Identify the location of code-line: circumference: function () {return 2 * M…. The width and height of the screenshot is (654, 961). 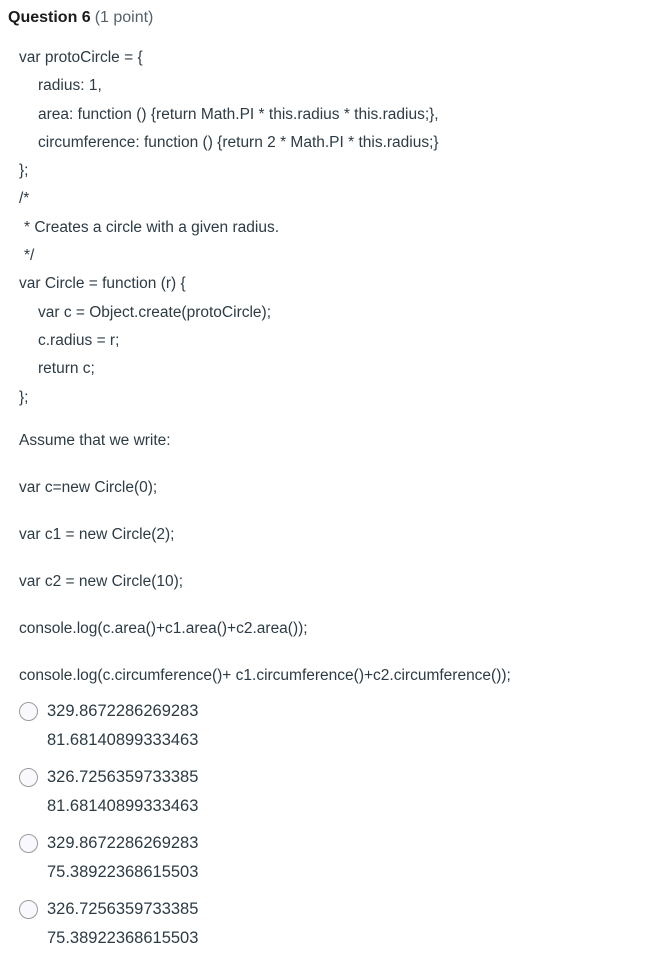
(238, 142).